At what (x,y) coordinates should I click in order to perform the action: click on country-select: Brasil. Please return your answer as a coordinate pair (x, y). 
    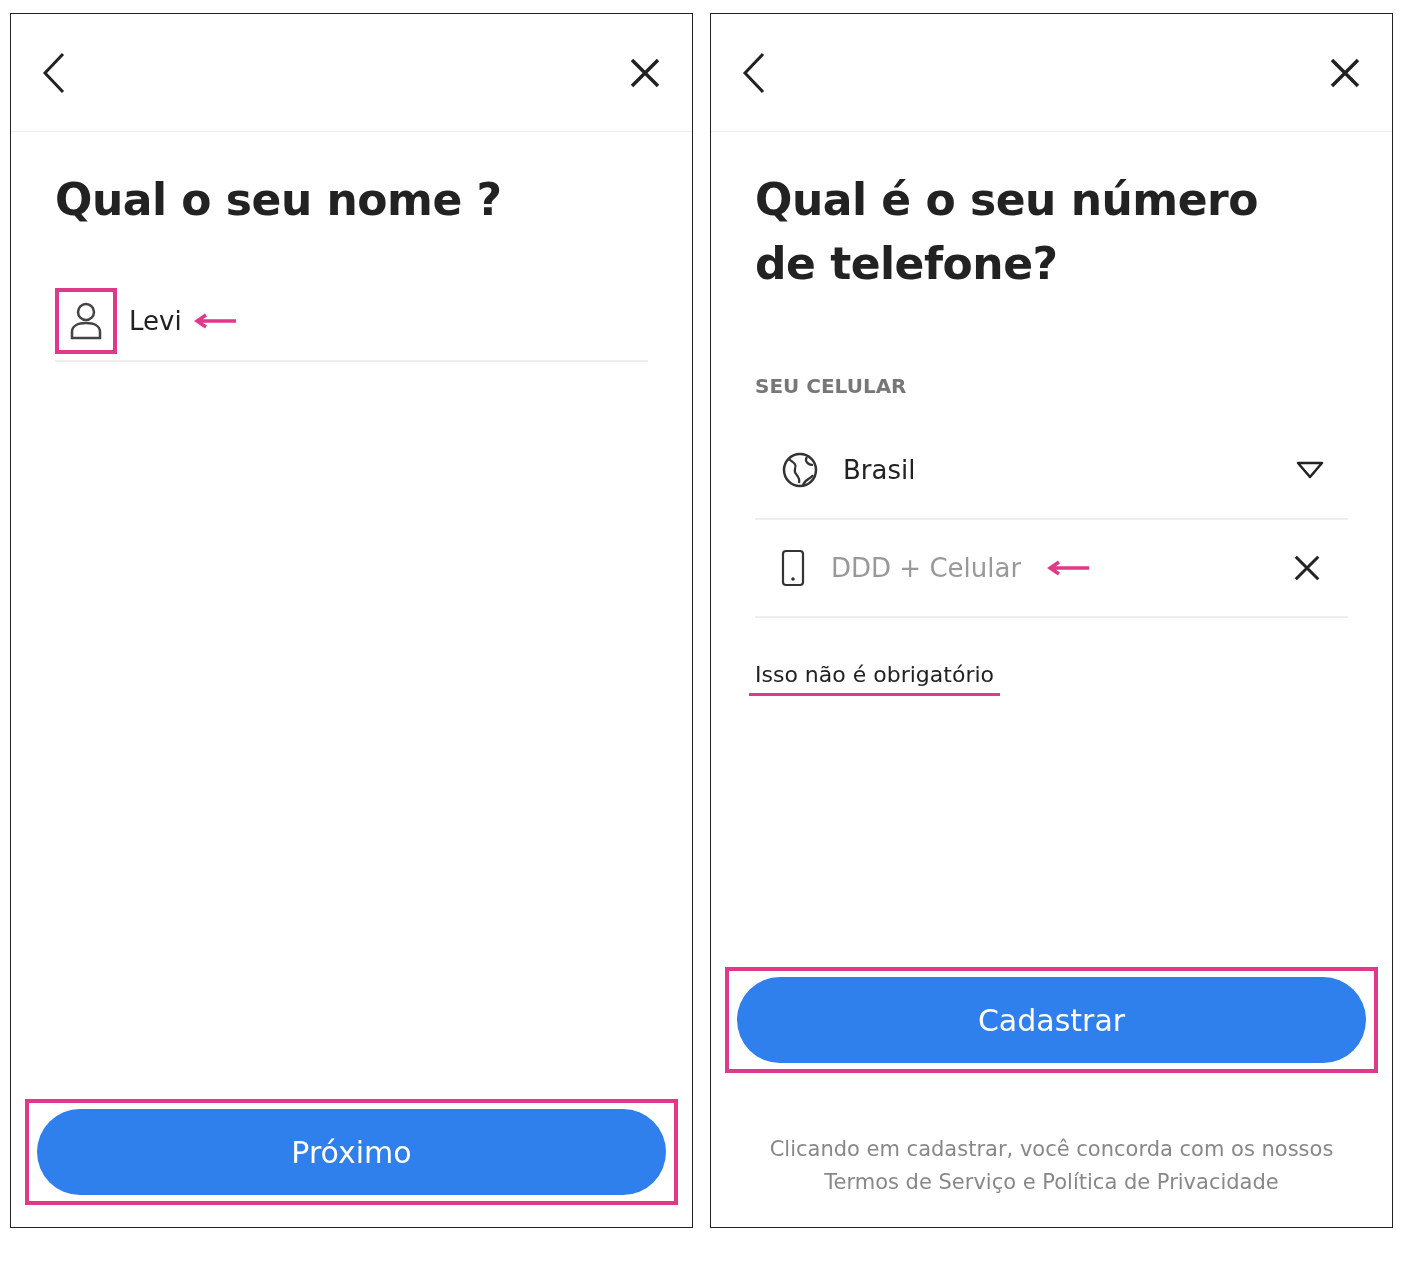
    Looking at the image, I should click on (1051, 471).